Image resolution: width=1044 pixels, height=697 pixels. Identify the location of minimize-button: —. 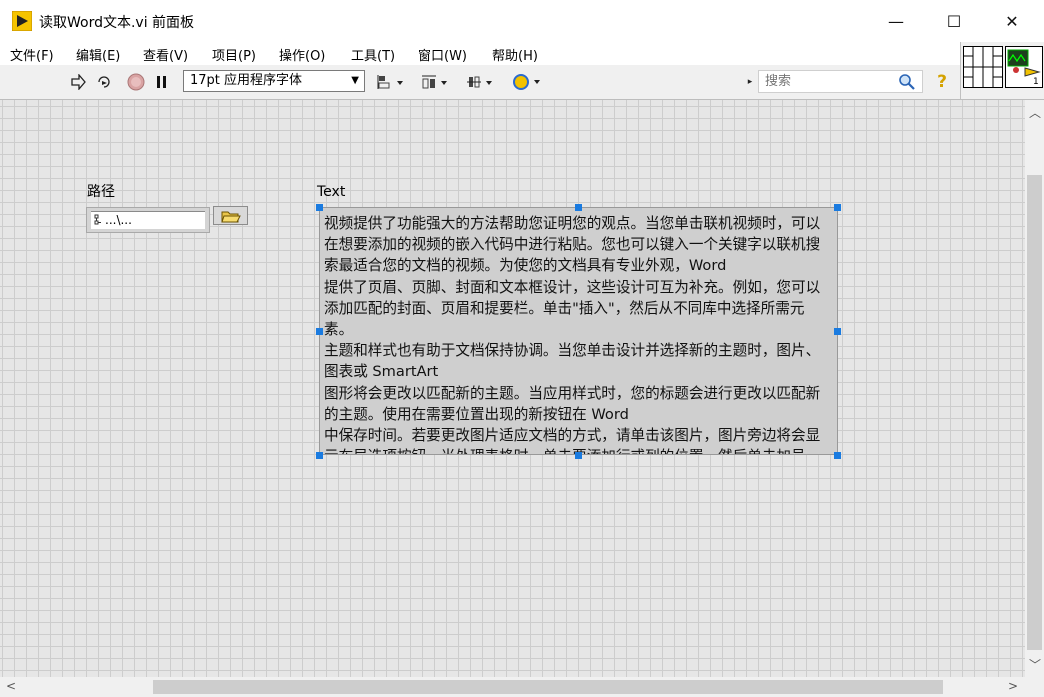
(896, 21).